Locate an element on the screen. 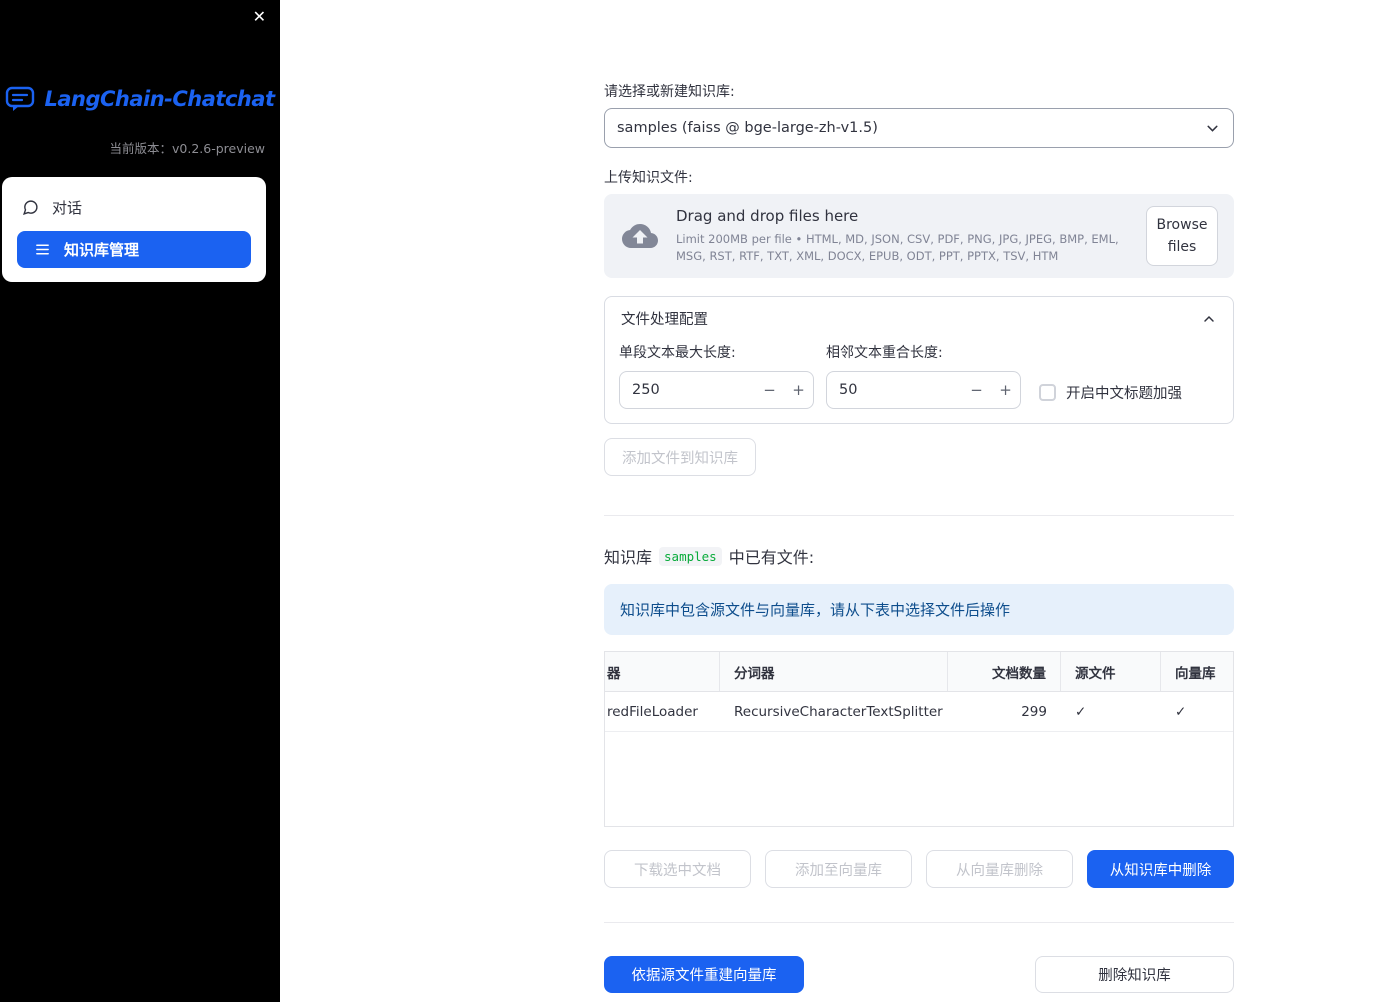 This screenshot has height=1002, width=1380. rebuild-vector-store-button: 依据源文件重建向量库 is located at coordinates (704, 974).